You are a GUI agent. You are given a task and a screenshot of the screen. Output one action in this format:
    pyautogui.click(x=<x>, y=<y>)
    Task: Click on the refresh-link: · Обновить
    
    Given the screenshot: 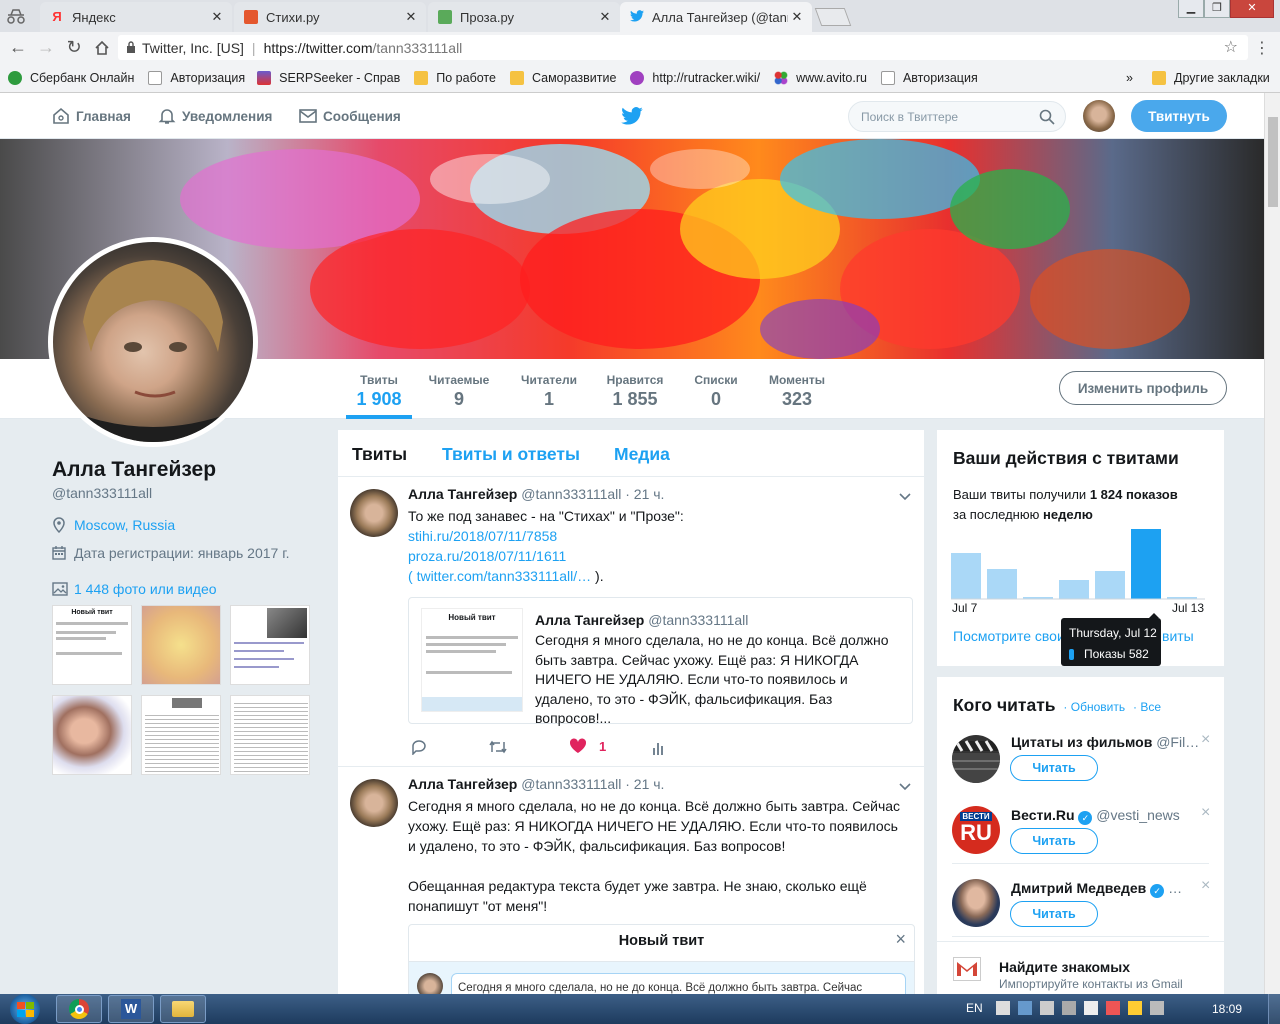 What is the action you would take?
    pyautogui.click(x=1094, y=707)
    